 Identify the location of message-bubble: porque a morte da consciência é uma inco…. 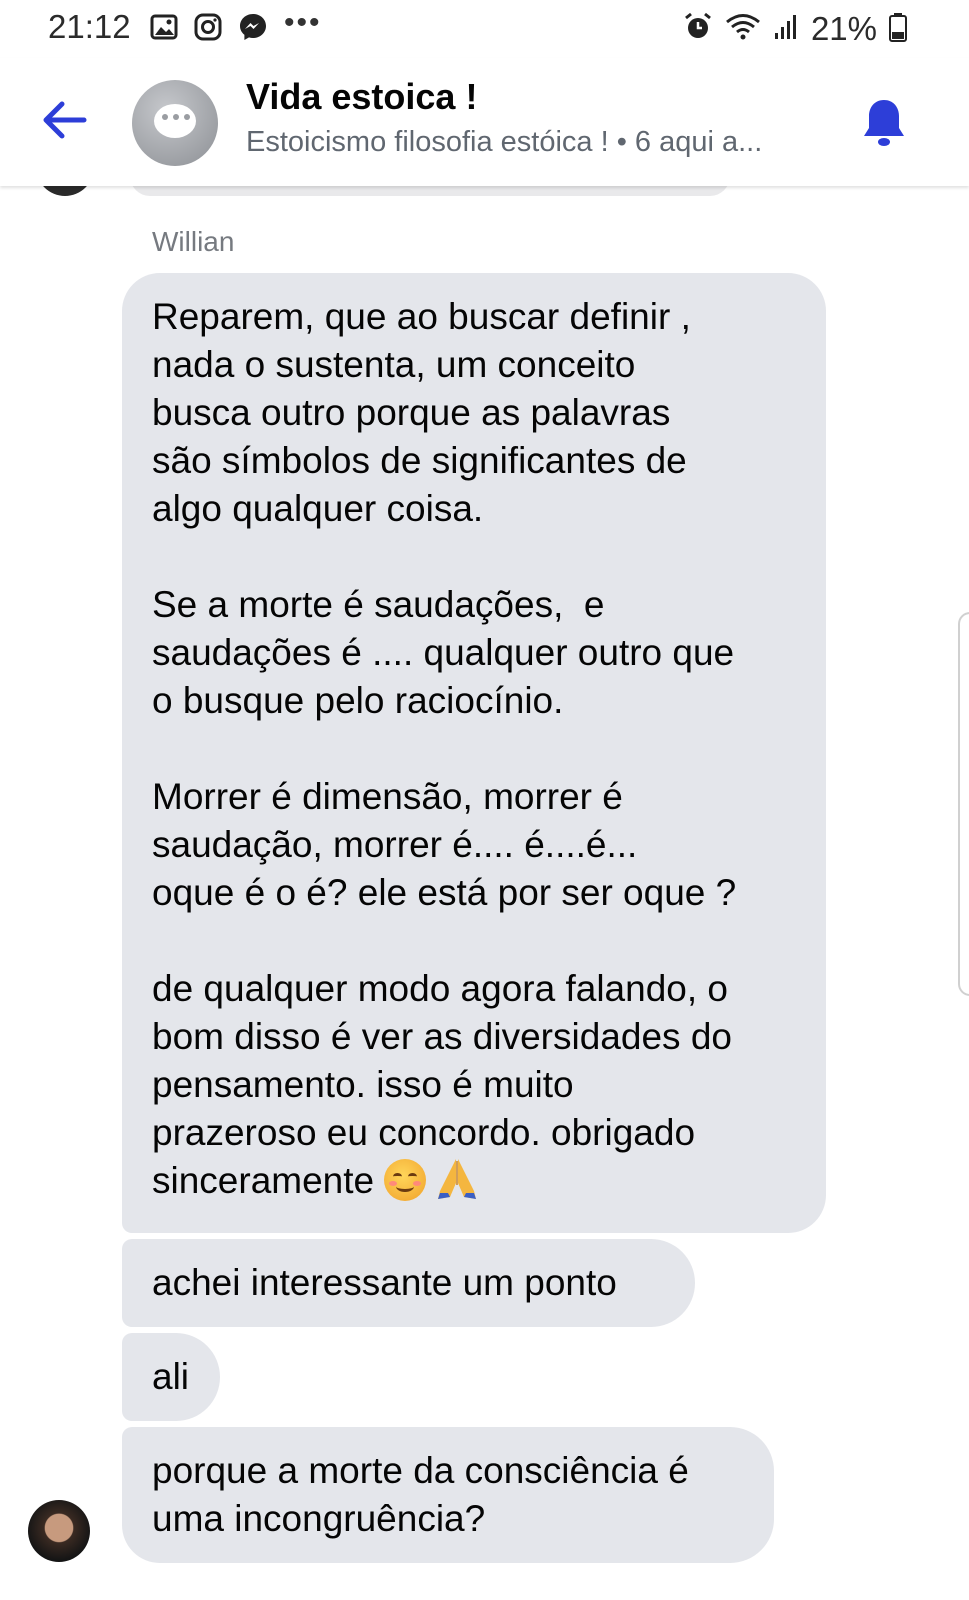
(448, 1495).